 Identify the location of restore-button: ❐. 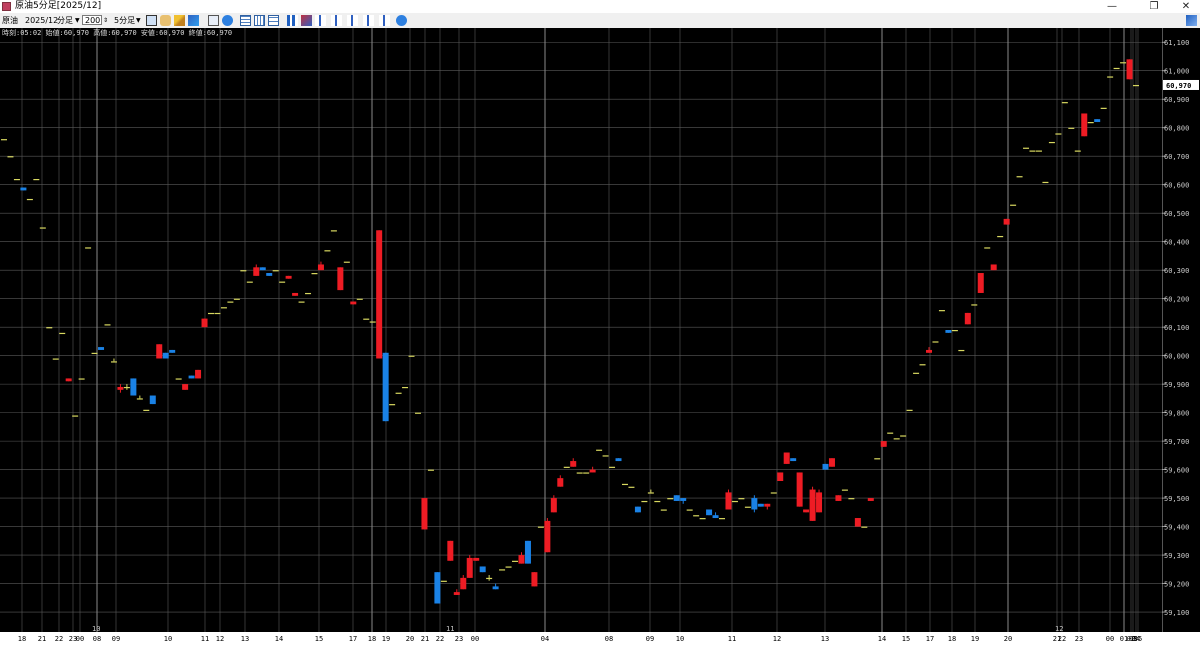
(1154, 6).